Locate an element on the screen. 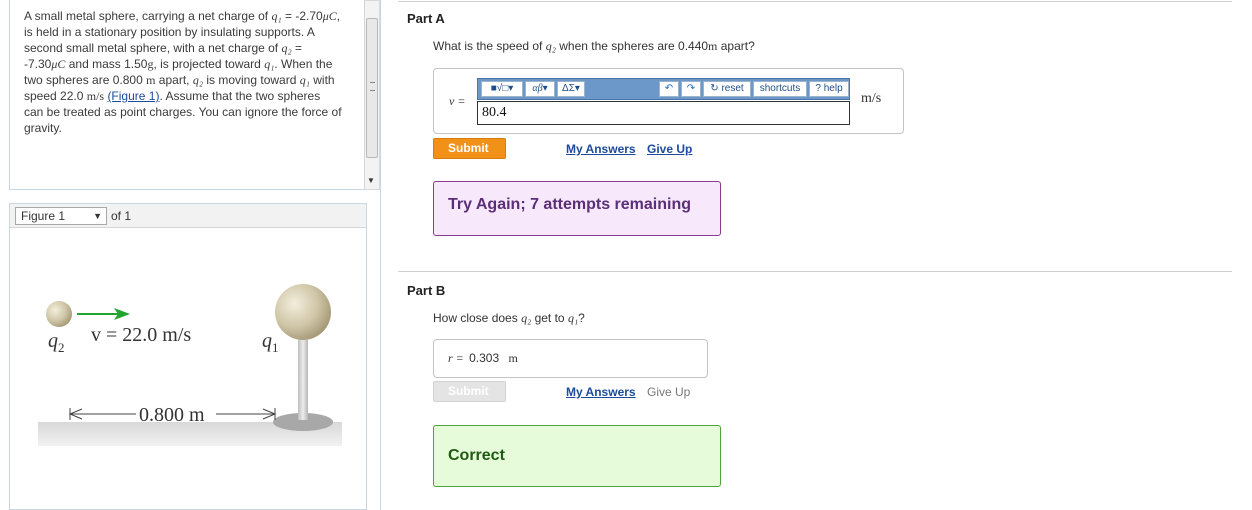  part-b-title: Part B is located at coordinates (426, 290).